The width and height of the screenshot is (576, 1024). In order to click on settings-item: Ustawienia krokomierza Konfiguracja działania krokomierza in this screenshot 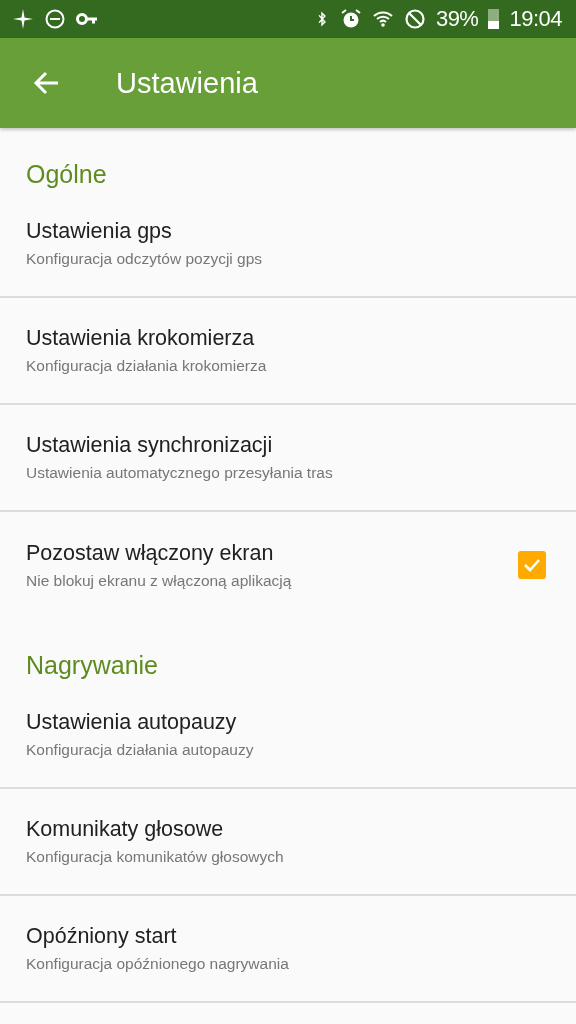, I will do `click(288, 351)`.